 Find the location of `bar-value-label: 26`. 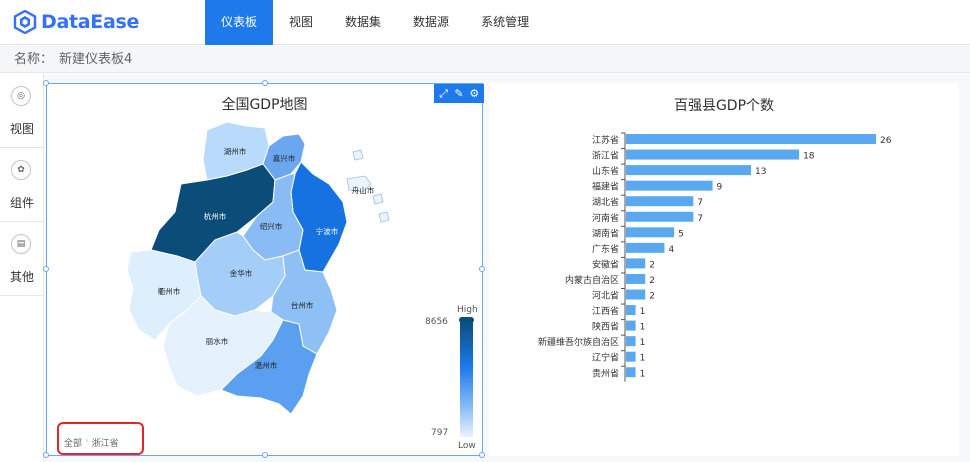

bar-value-label: 26 is located at coordinates (886, 141).